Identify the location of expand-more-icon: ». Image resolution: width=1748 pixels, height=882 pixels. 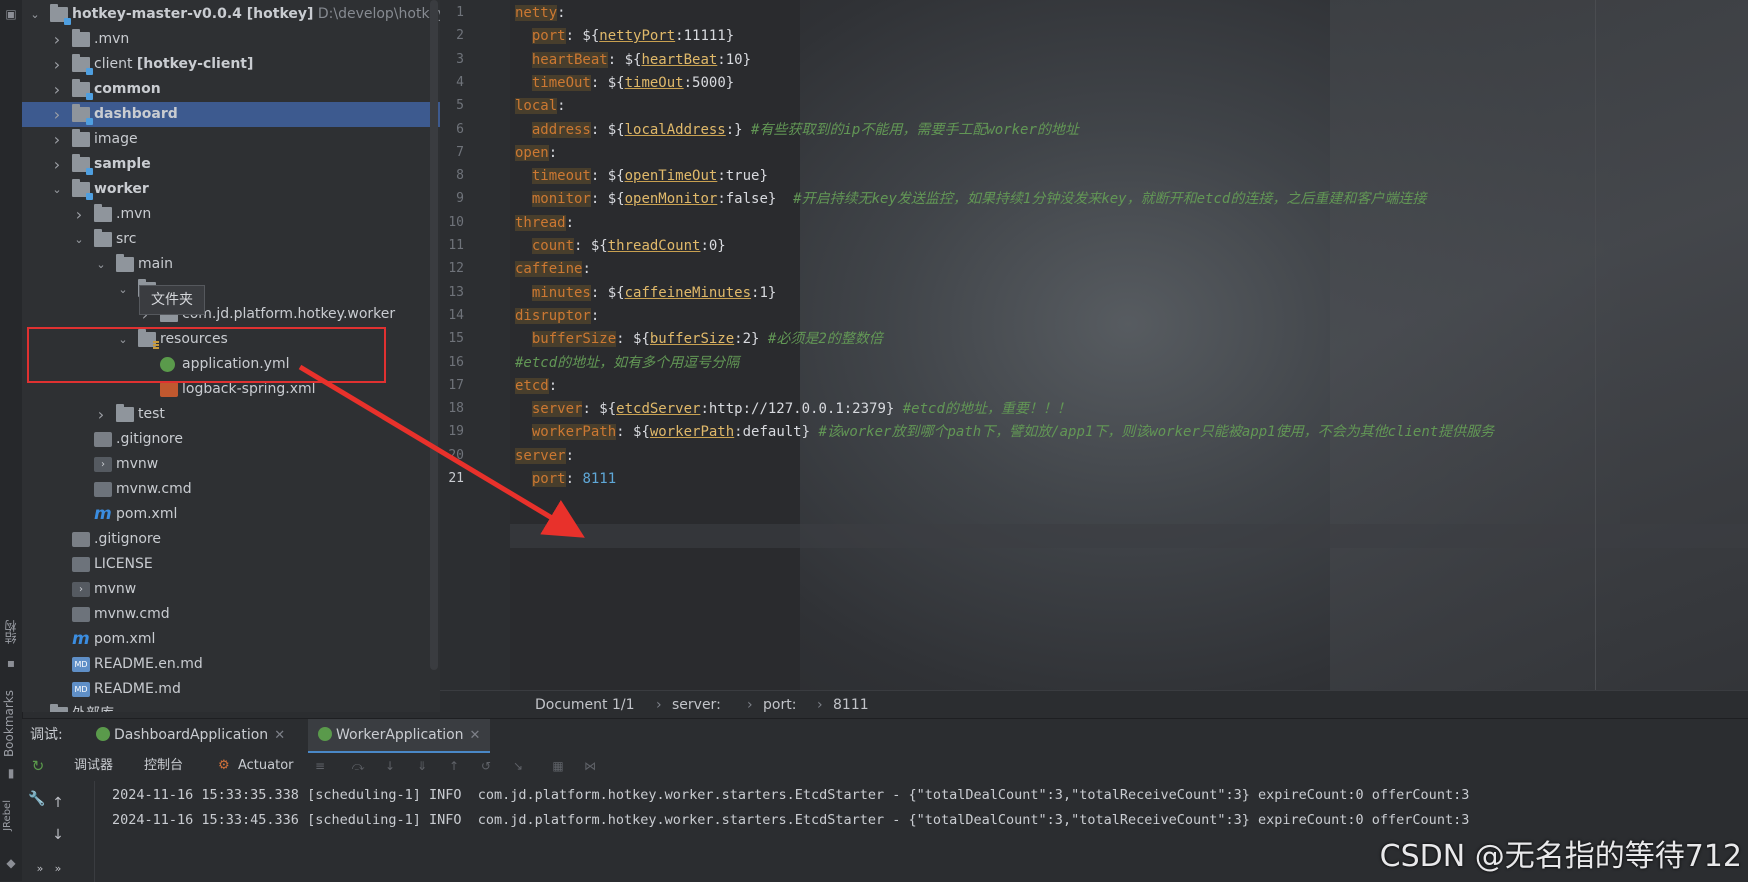
(58, 869).